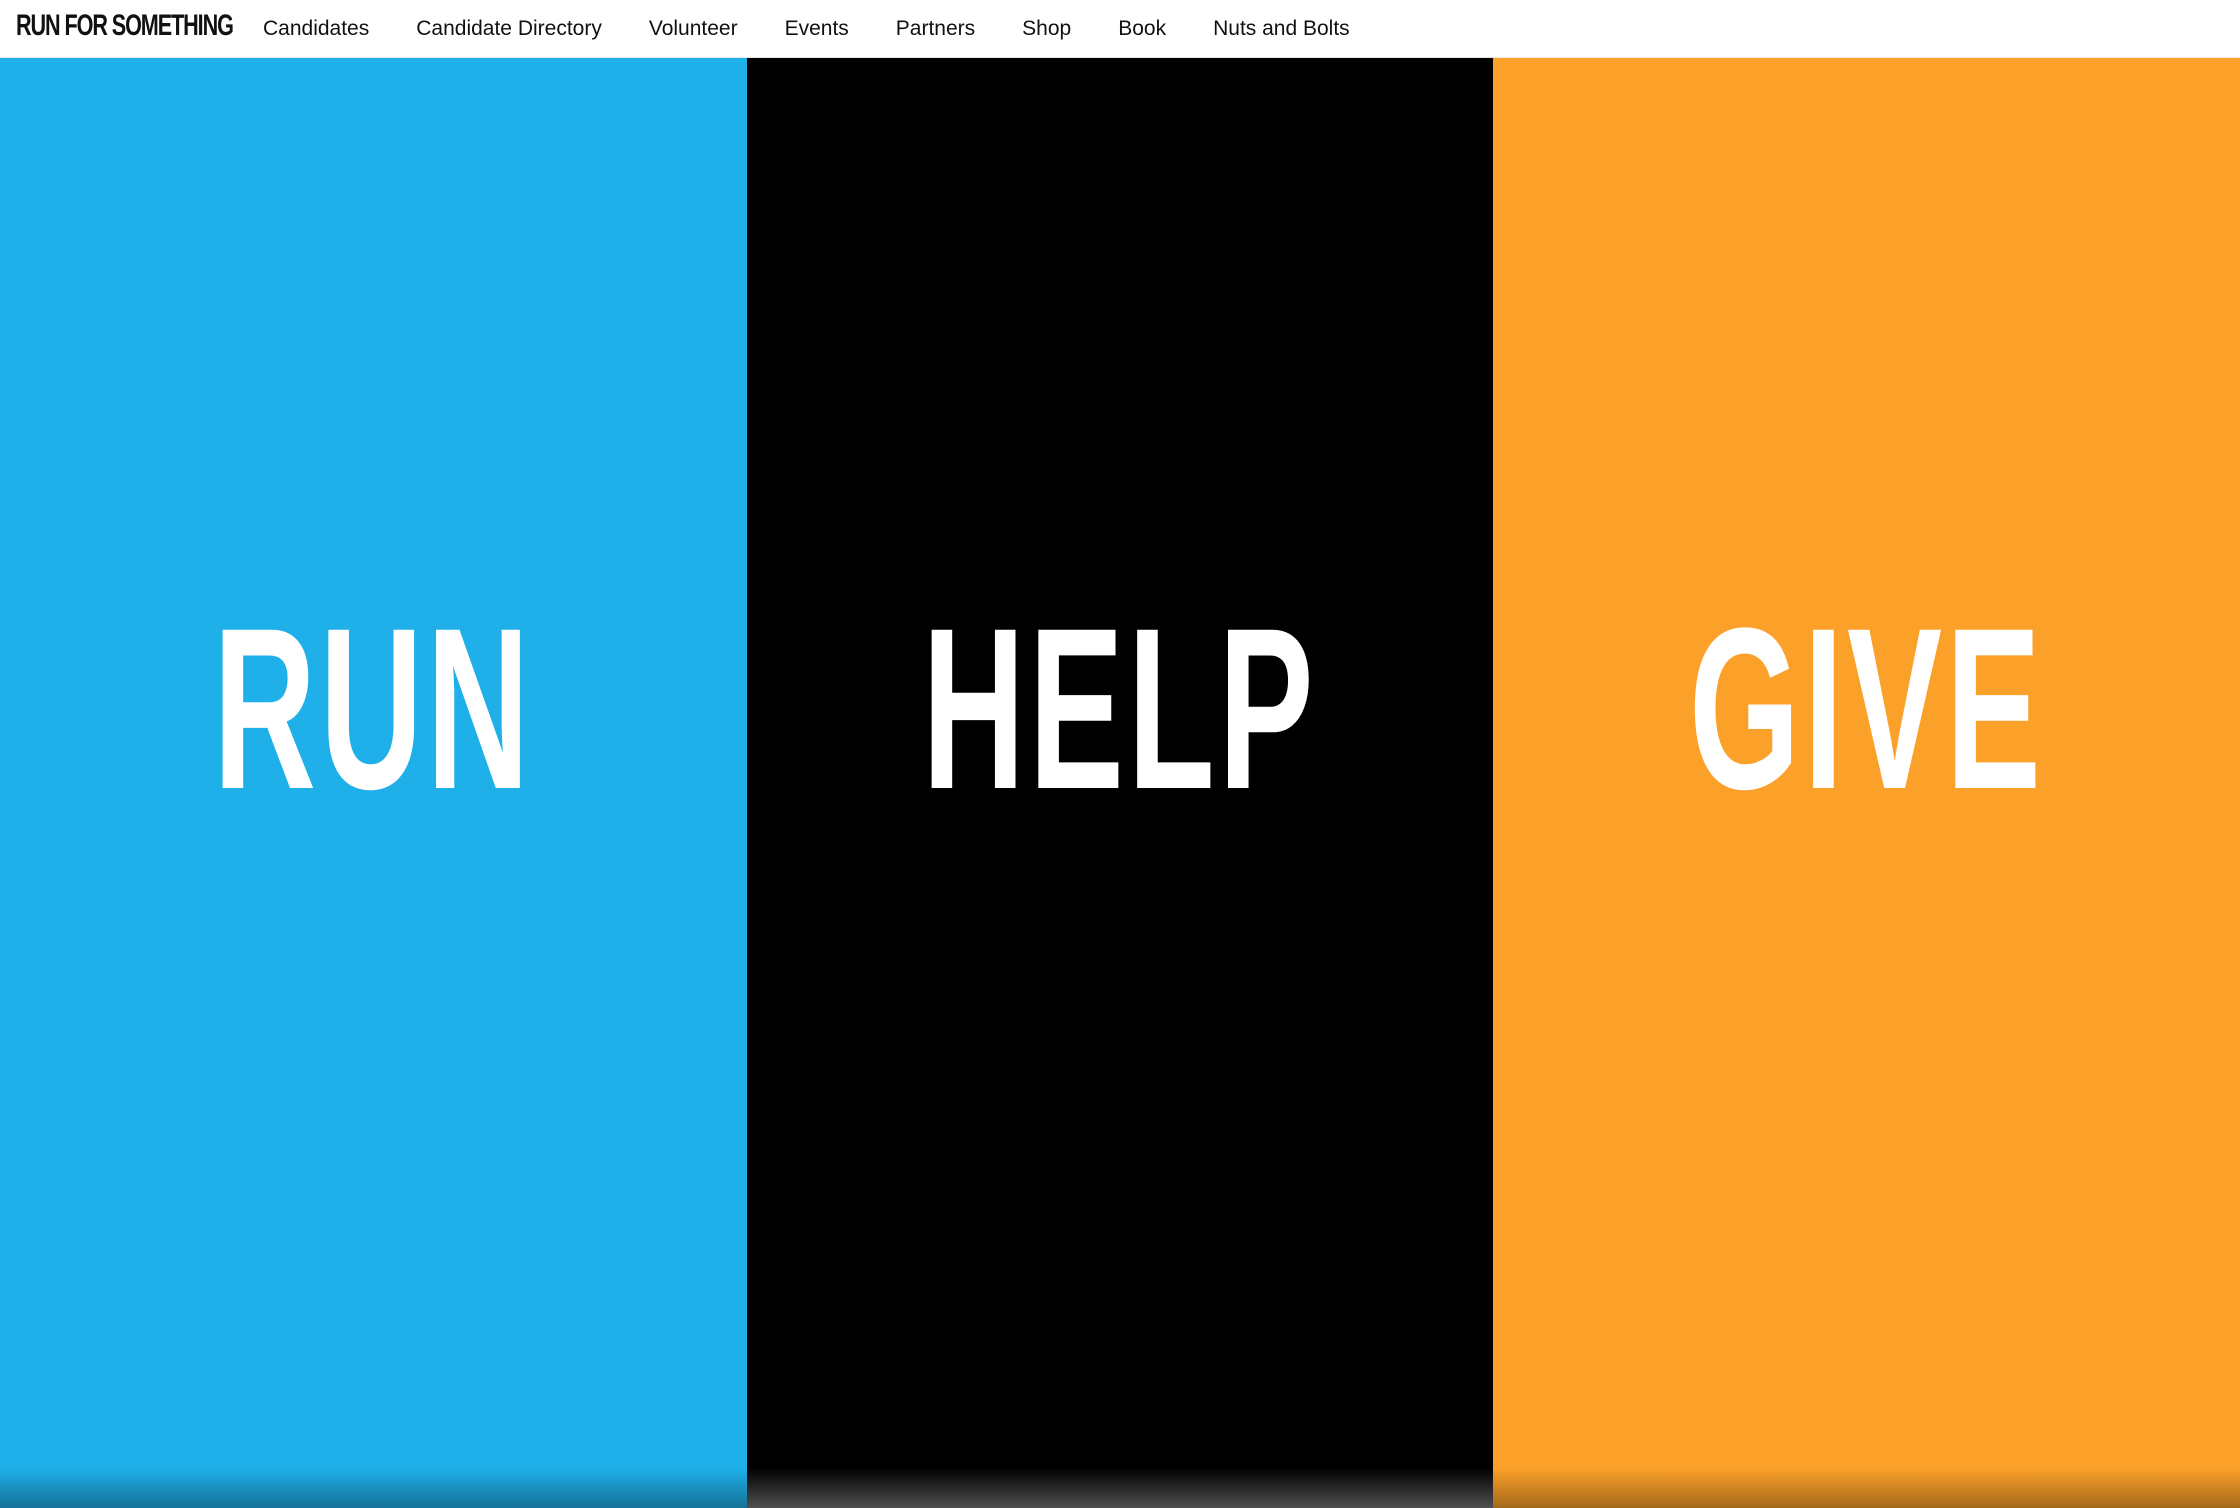 The image size is (2240, 1508). Describe the element at coordinates (1120, 708) in the screenshot. I see `help-panel-label: HELP` at that location.